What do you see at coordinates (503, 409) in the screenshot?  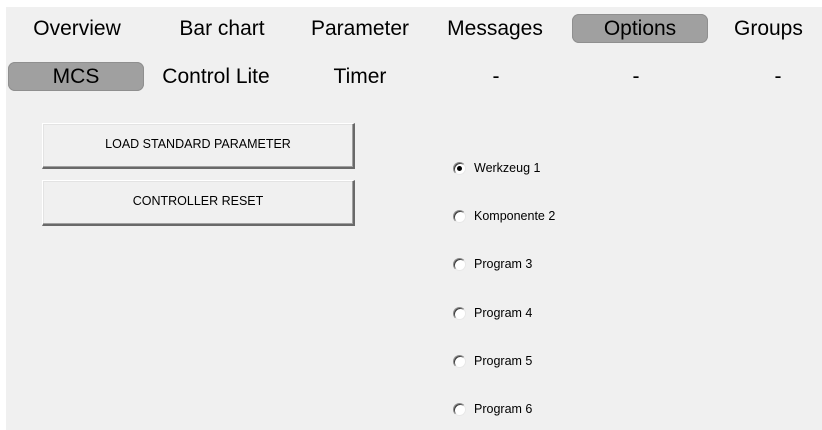 I see `radio-option-label: Program 6` at bounding box center [503, 409].